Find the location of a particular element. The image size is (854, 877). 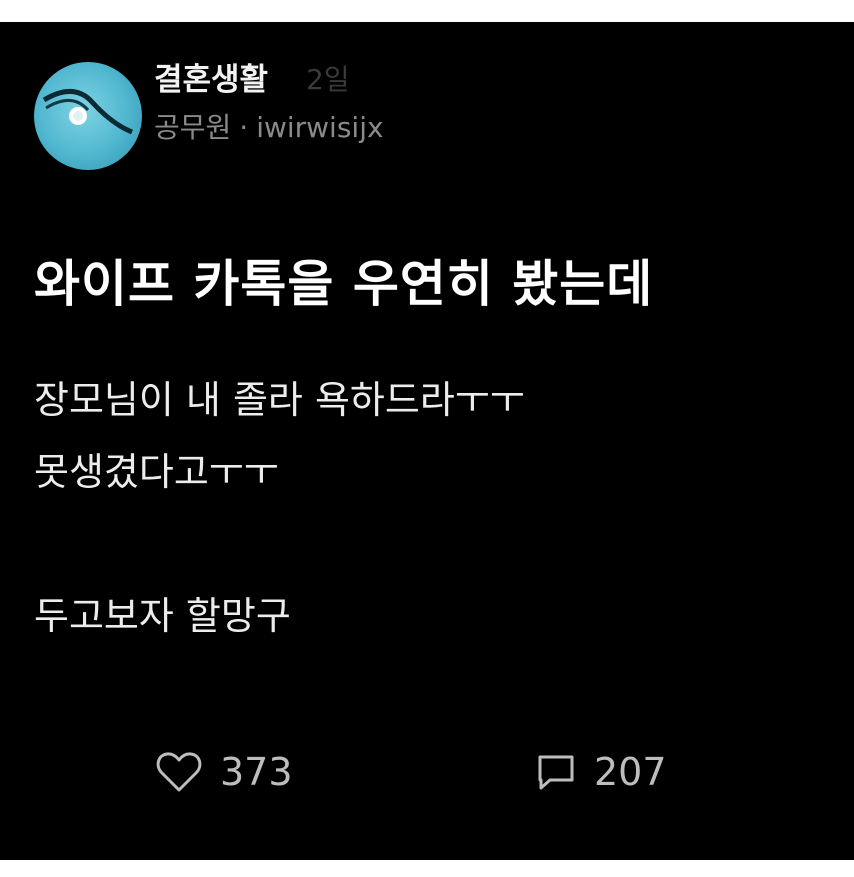

like-button: 373 is located at coordinates (224, 772).